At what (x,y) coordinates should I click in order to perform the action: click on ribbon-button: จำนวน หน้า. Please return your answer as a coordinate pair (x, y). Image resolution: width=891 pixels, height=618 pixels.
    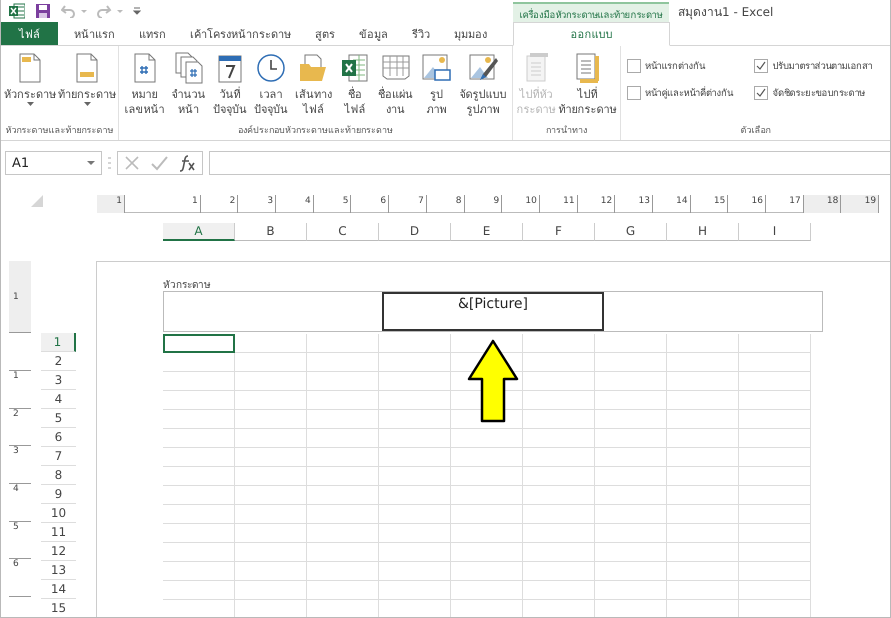
    Looking at the image, I should click on (188, 86).